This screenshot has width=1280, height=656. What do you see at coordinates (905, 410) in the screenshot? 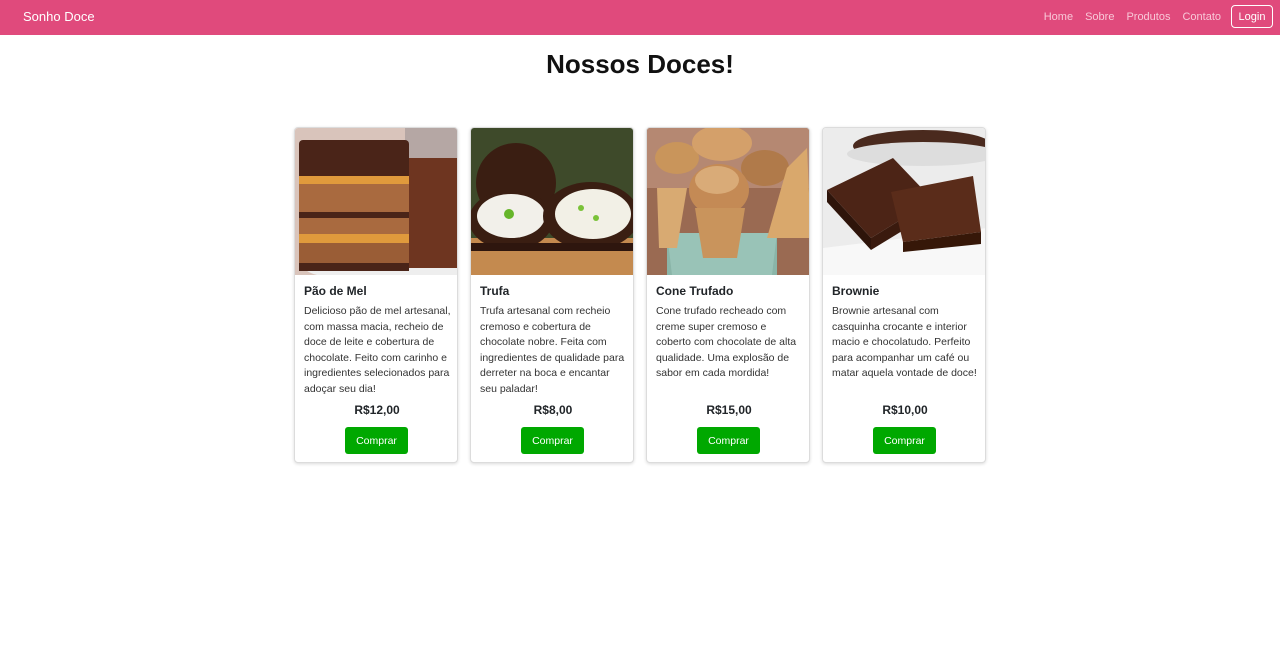
I see `product-price: R$10,00` at bounding box center [905, 410].